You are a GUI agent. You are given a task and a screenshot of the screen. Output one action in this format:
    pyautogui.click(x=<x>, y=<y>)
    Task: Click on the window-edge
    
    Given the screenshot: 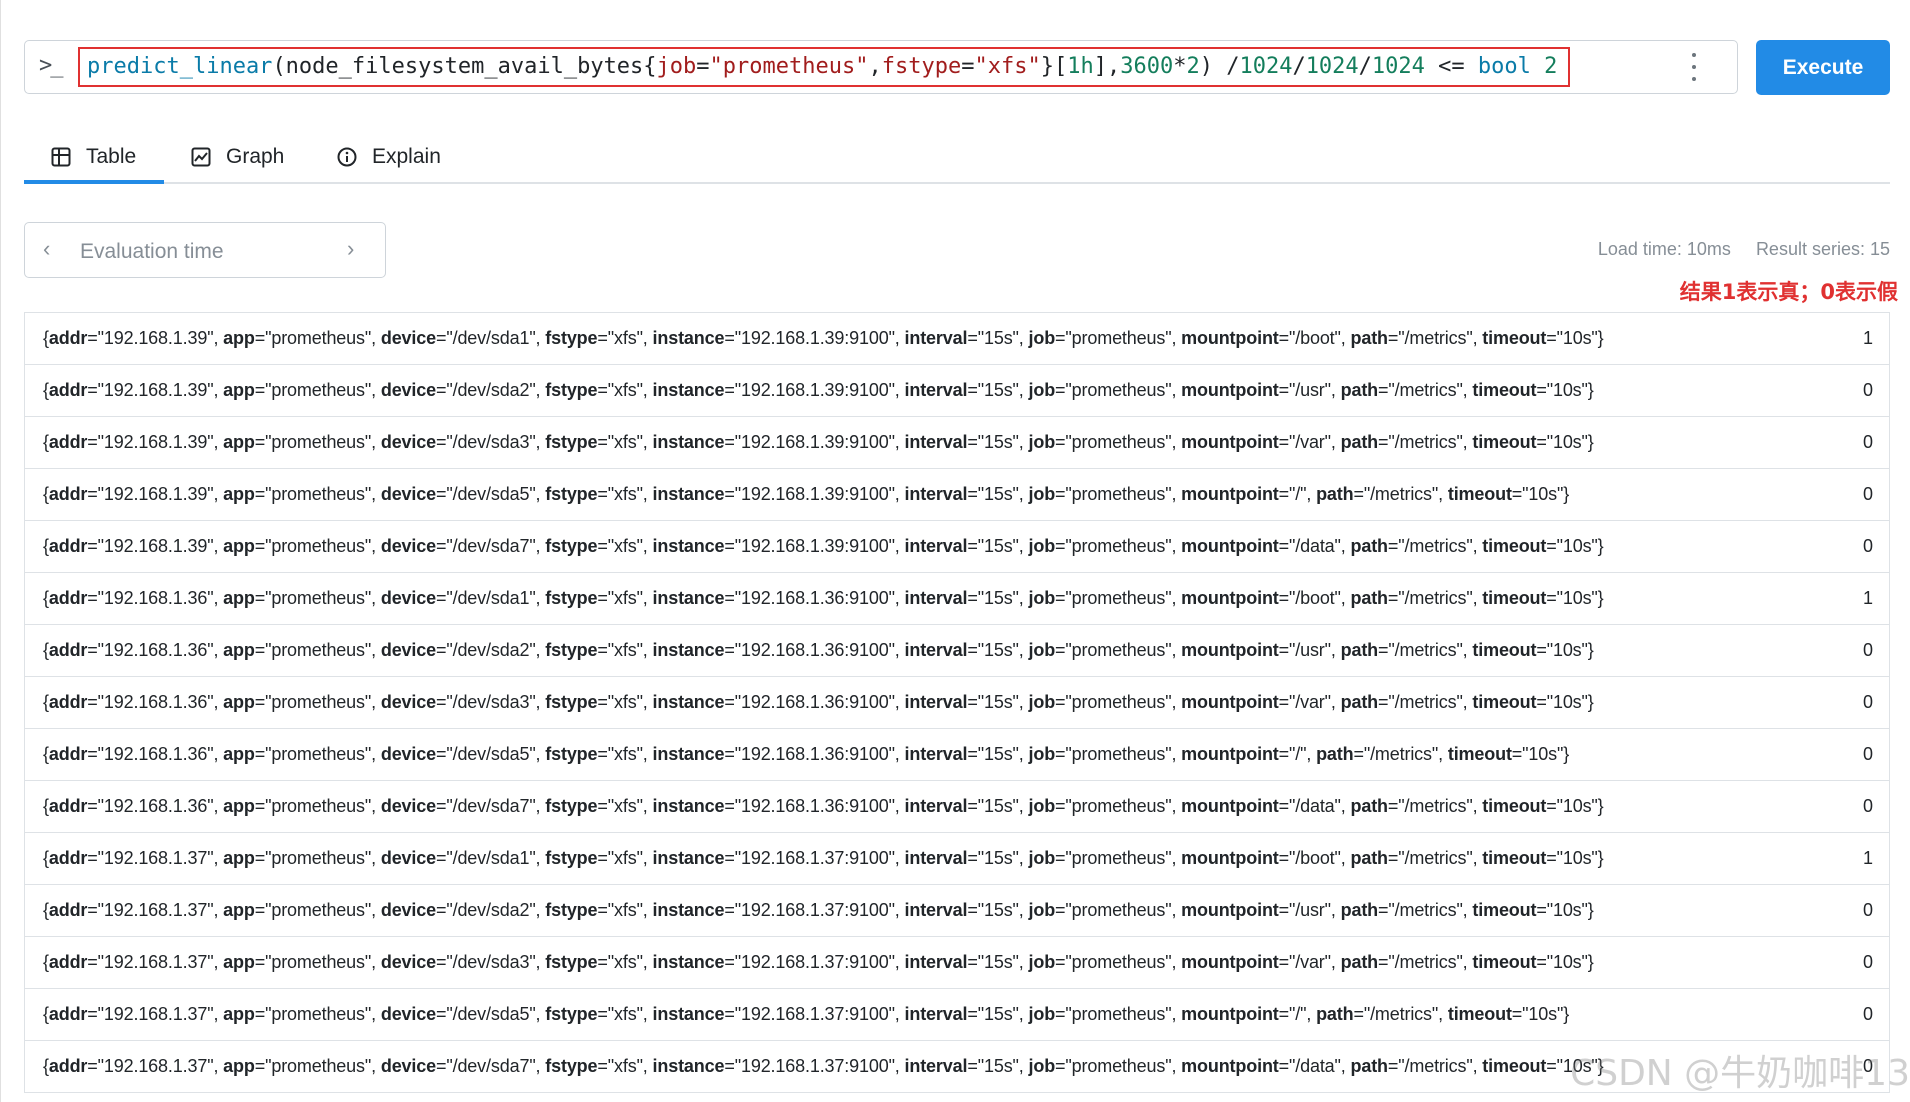 What is the action you would take?
    pyautogui.click(x=0, y=551)
    